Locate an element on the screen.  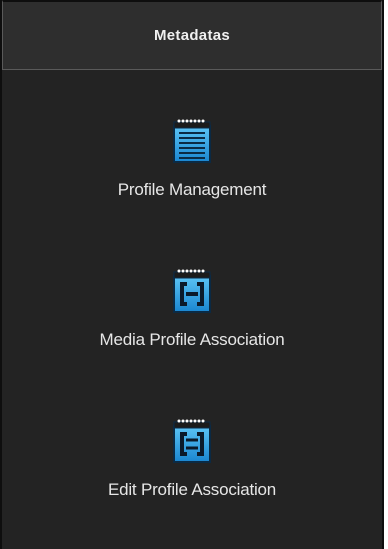
edit-profile-association-label: Edit Profile Association is located at coordinates (192, 489).